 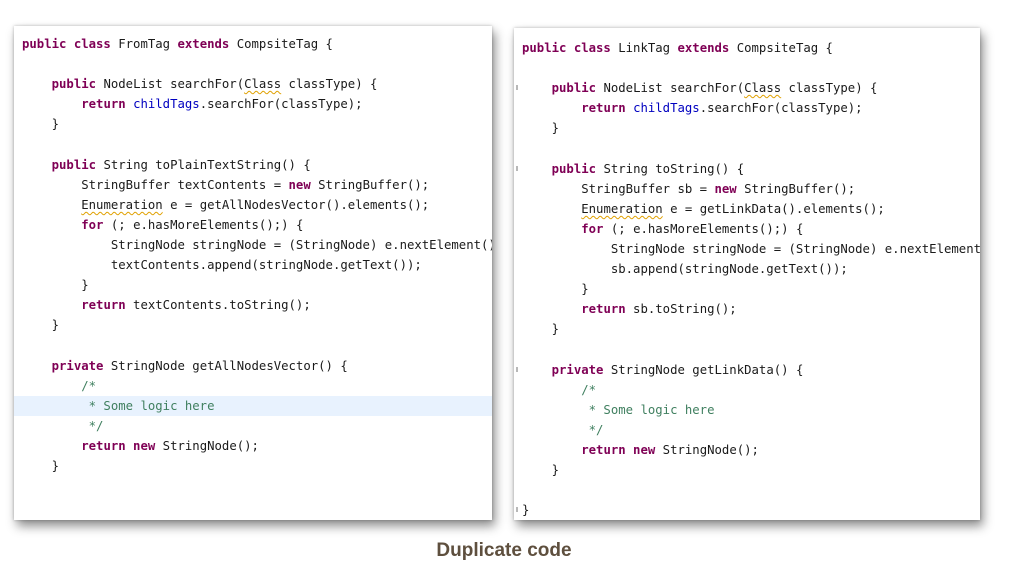 What do you see at coordinates (144, 44) in the screenshot?
I see `code-token: FromTag` at bounding box center [144, 44].